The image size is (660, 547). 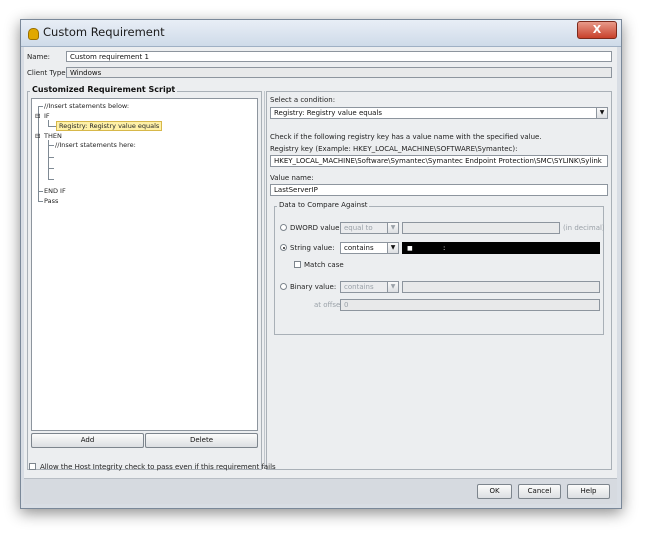 I want to click on string-label: String value:, so click(x=312, y=248).